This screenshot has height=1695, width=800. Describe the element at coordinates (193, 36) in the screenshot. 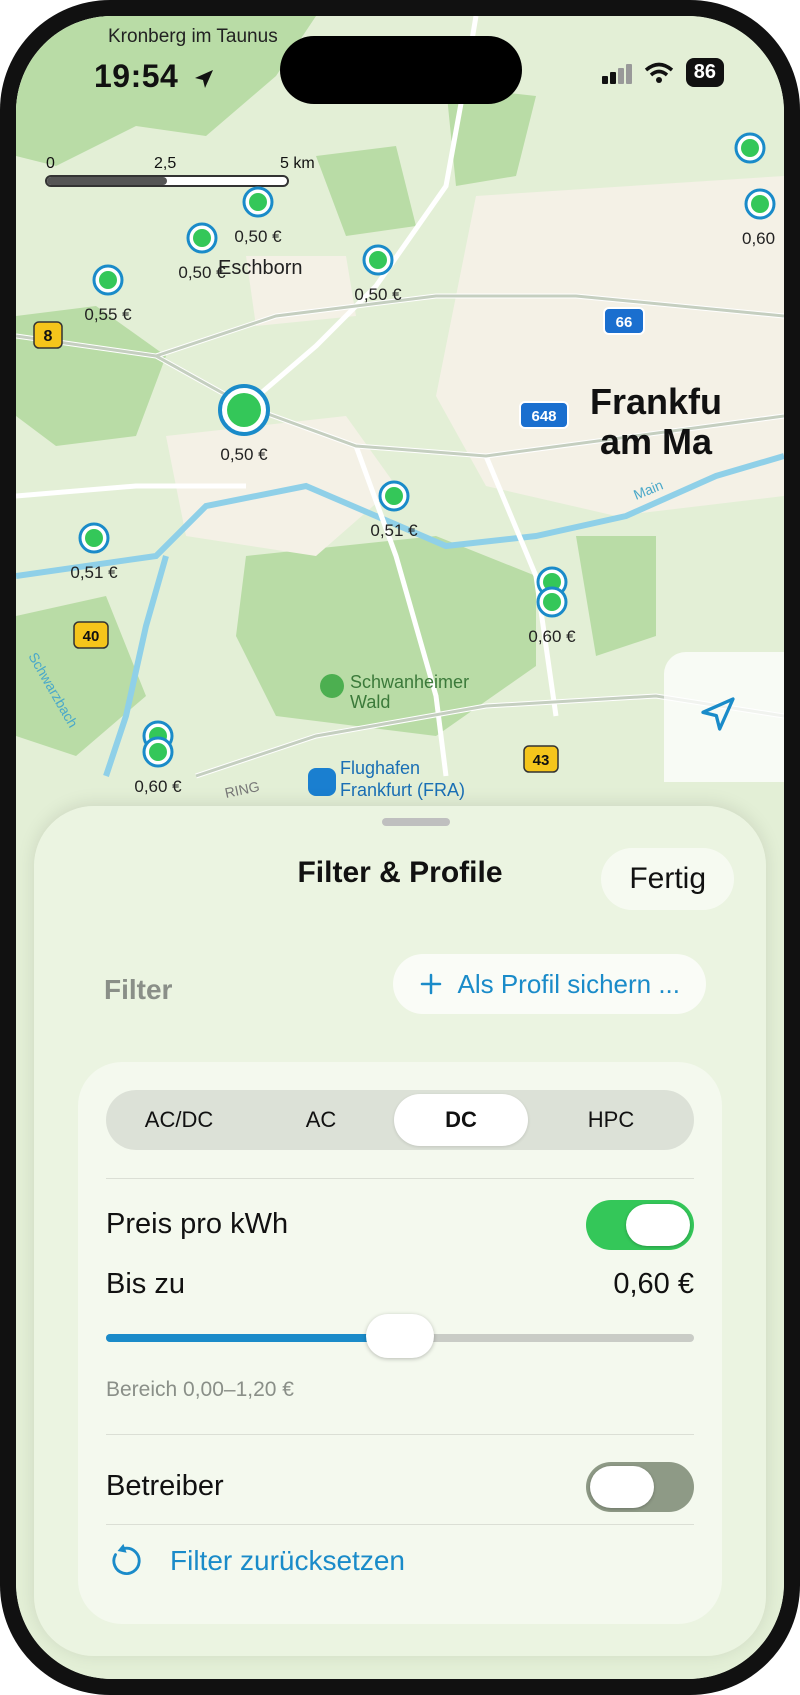

I see `place-kronberg: Kronberg im Taunus` at that location.